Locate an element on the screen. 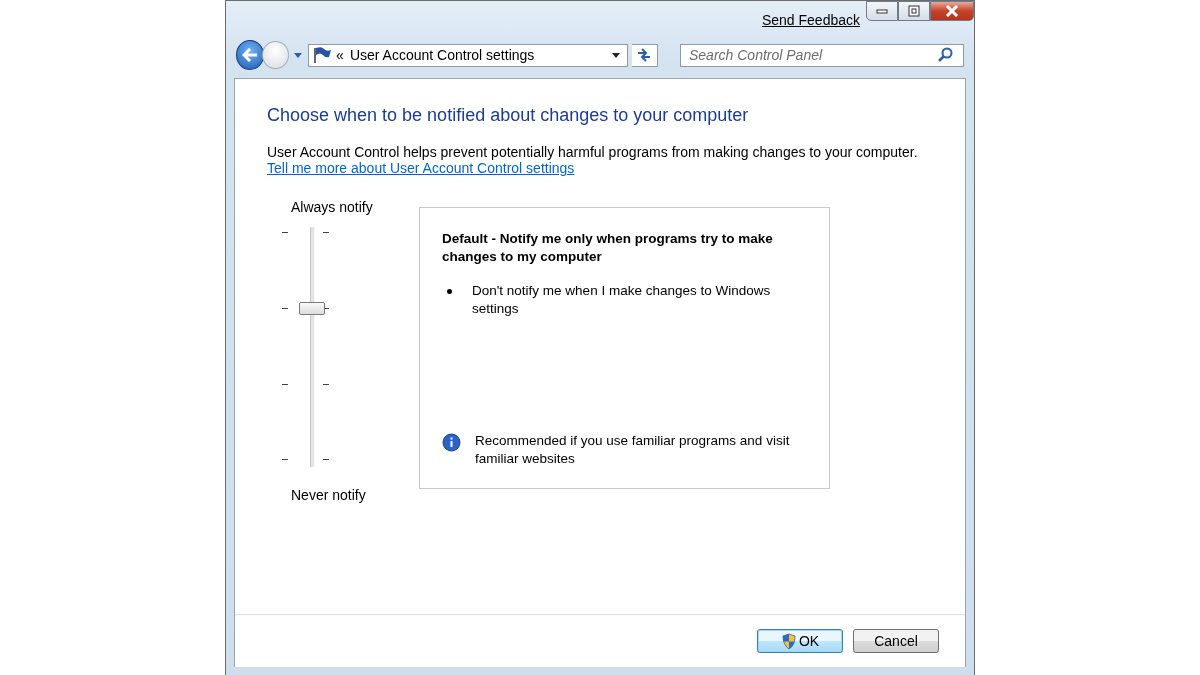 The height and width of the screenshot is (675, 1200). close-icon is located at coordinates (952, 11).